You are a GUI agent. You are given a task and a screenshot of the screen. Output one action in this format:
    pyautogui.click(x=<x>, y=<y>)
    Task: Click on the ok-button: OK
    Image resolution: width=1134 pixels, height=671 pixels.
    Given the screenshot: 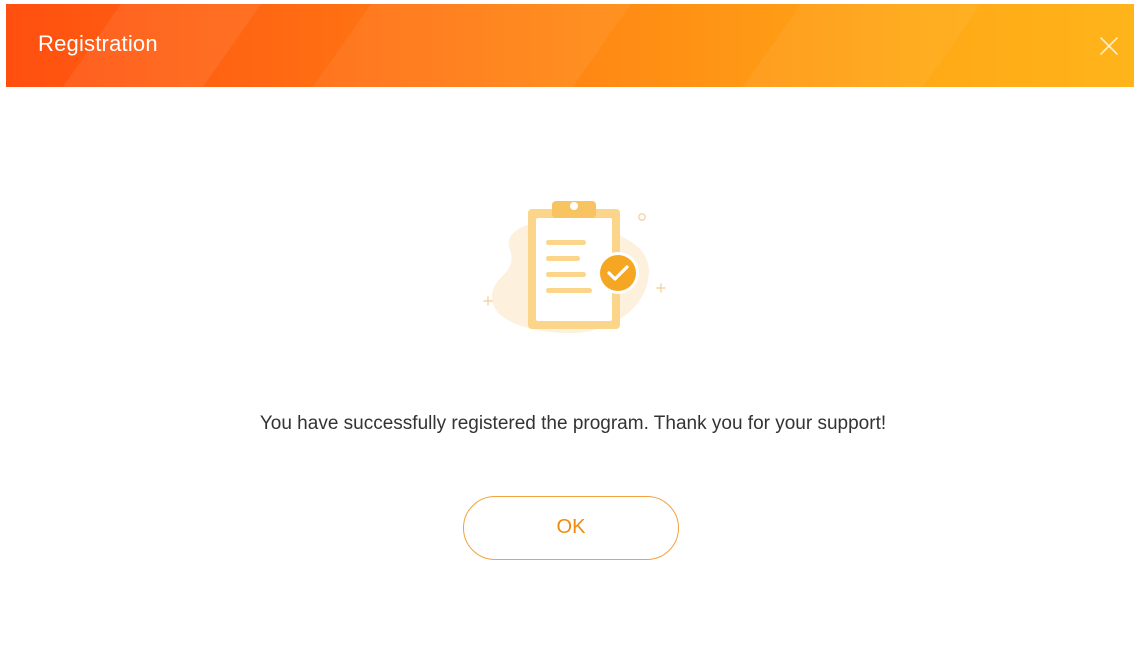 What is the action you would take?
    pyautogui.click(x=571, y=528)
    